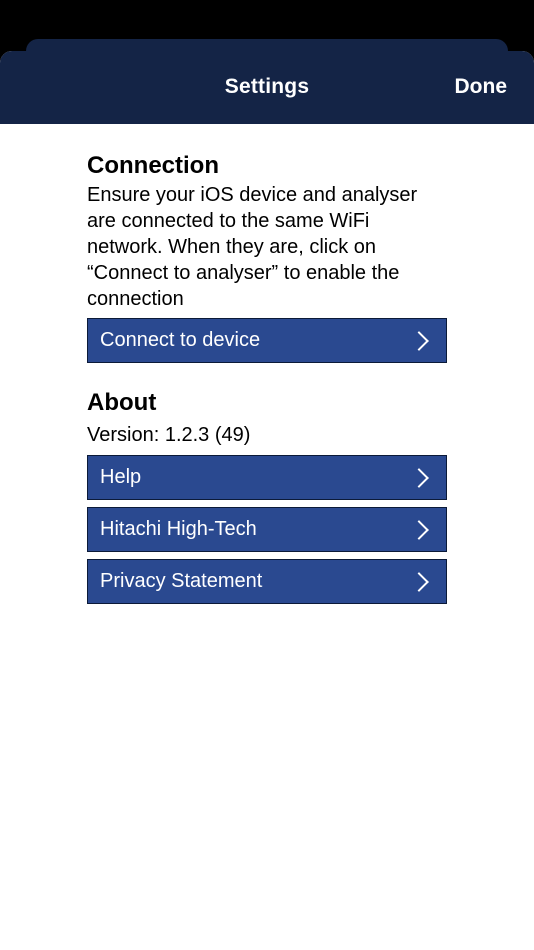 The width and height of the screenshot is (534, 950). What do you see at coordinates (267, 340) in the screenshot?
I see `connect-to-device-button: Connect to device` at bounding box center [267, 340].